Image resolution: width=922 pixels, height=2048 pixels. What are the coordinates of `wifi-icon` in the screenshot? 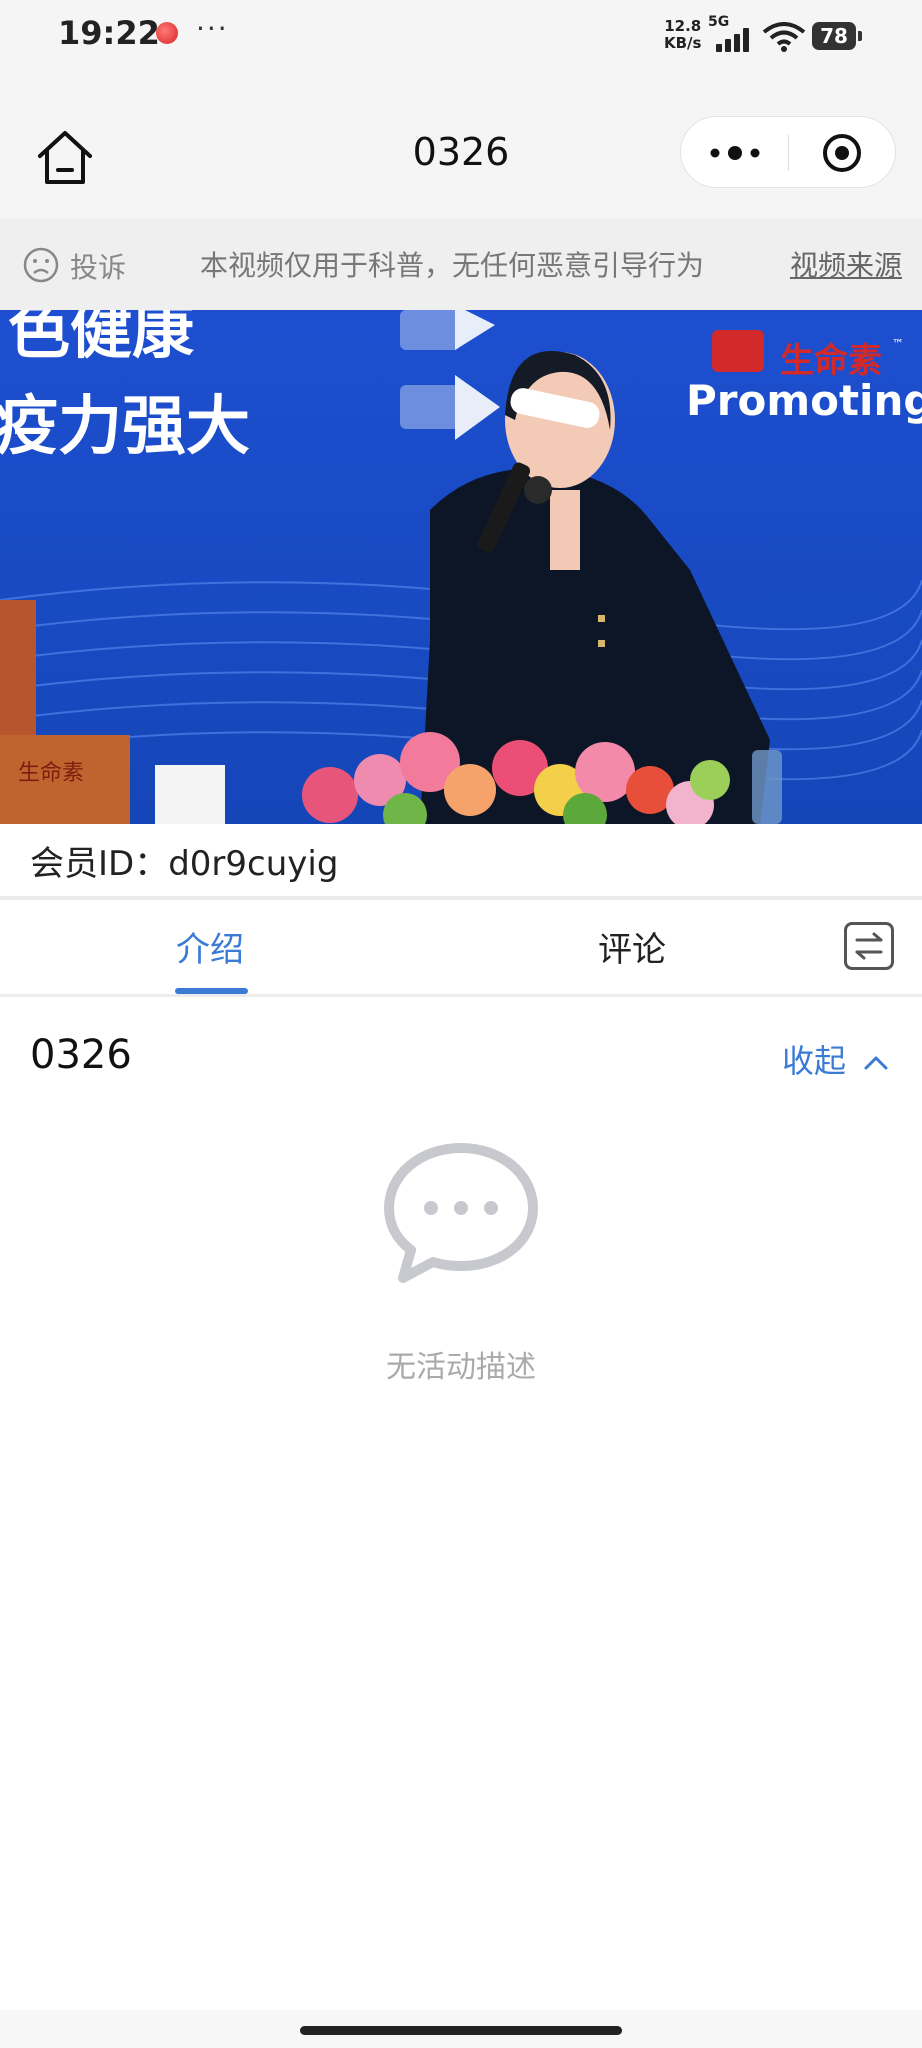 It's located at (784, 37).